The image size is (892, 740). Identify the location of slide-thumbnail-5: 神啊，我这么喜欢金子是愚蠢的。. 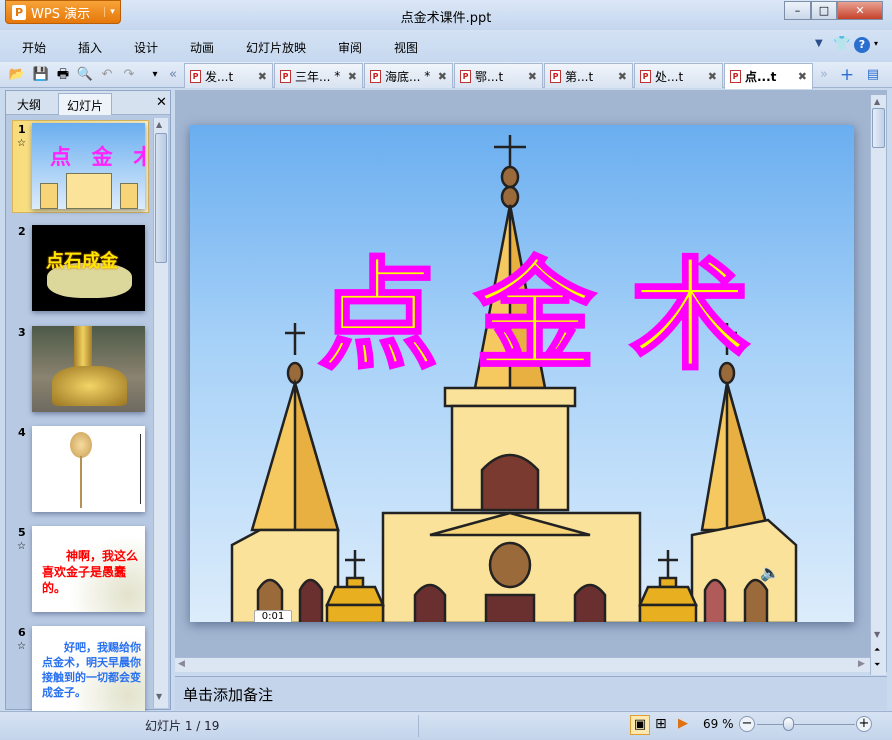
(88, 569).